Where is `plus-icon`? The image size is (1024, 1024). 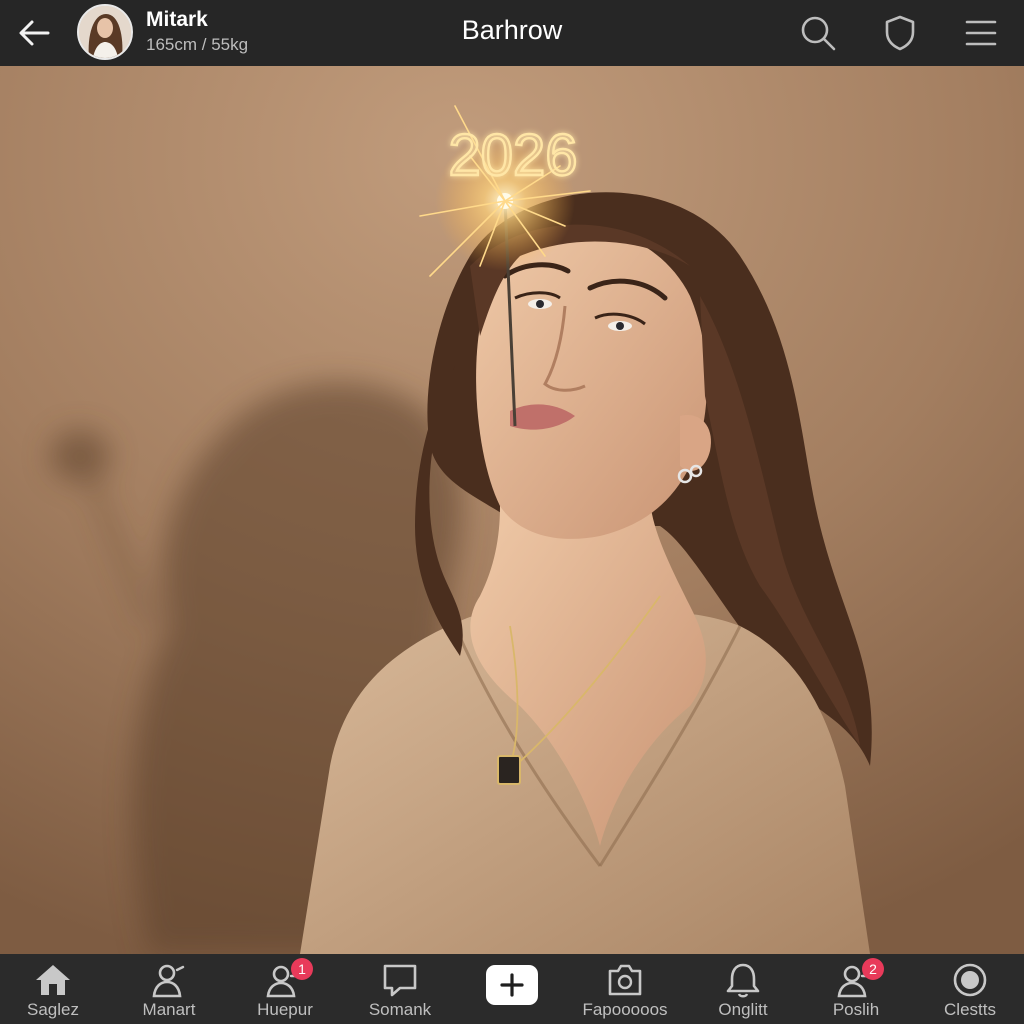
plus-icon is located at coordinates (512, 985).